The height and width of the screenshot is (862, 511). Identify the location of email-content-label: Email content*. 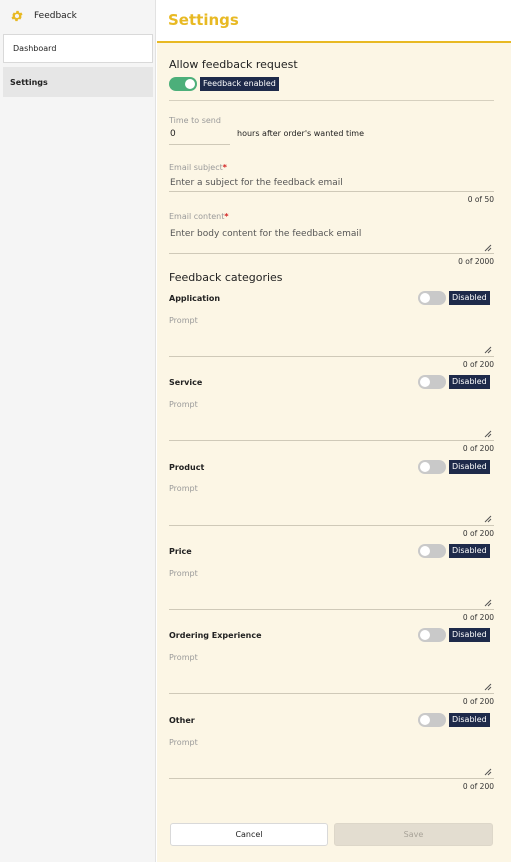
(199, 216).